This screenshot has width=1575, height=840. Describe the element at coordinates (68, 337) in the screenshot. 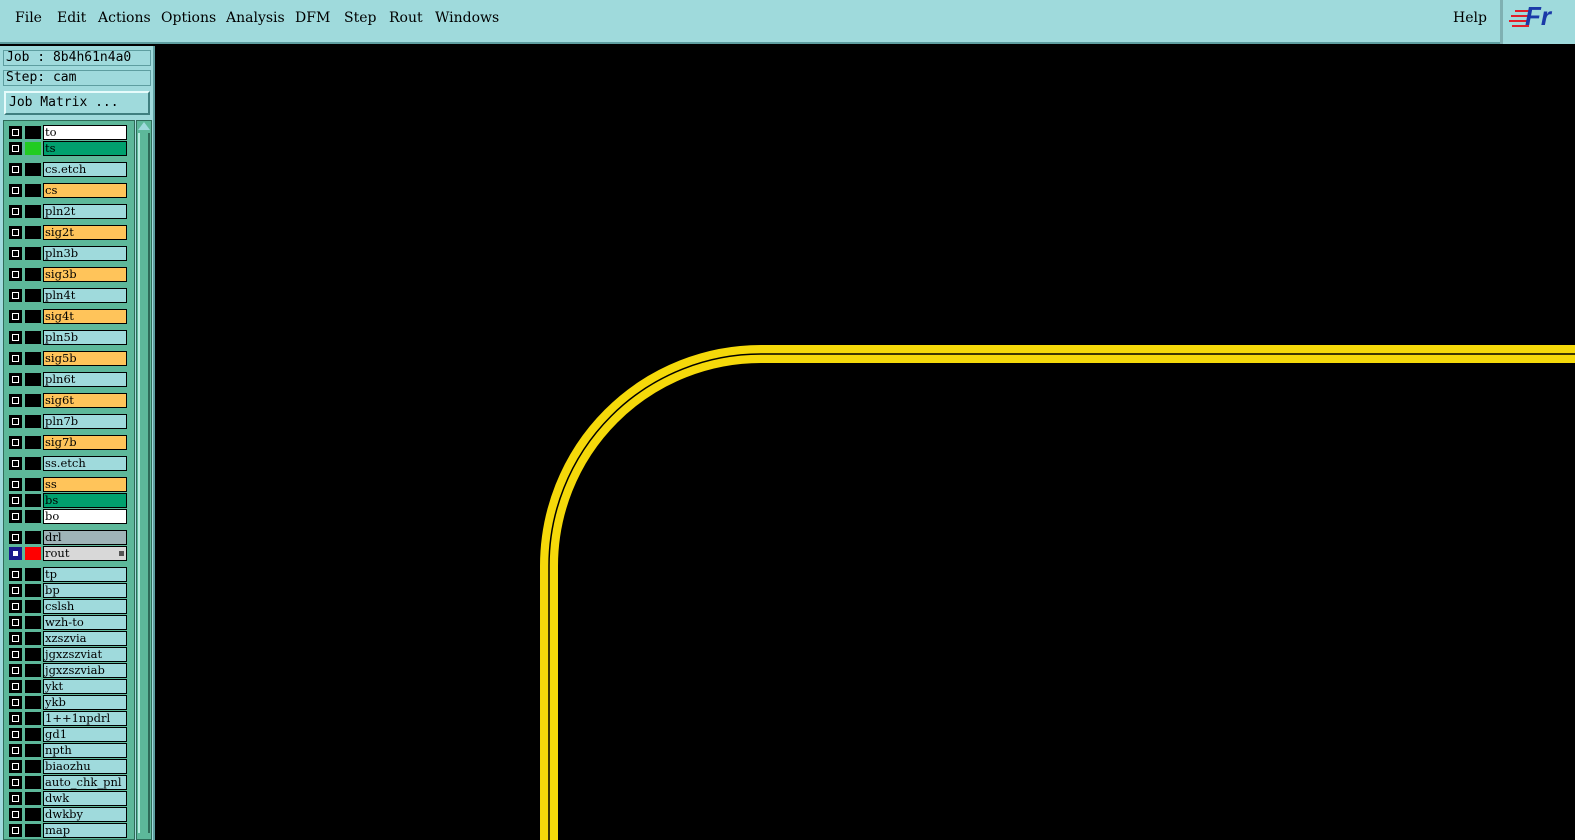

I see `layer-row: pln5b` at that location.